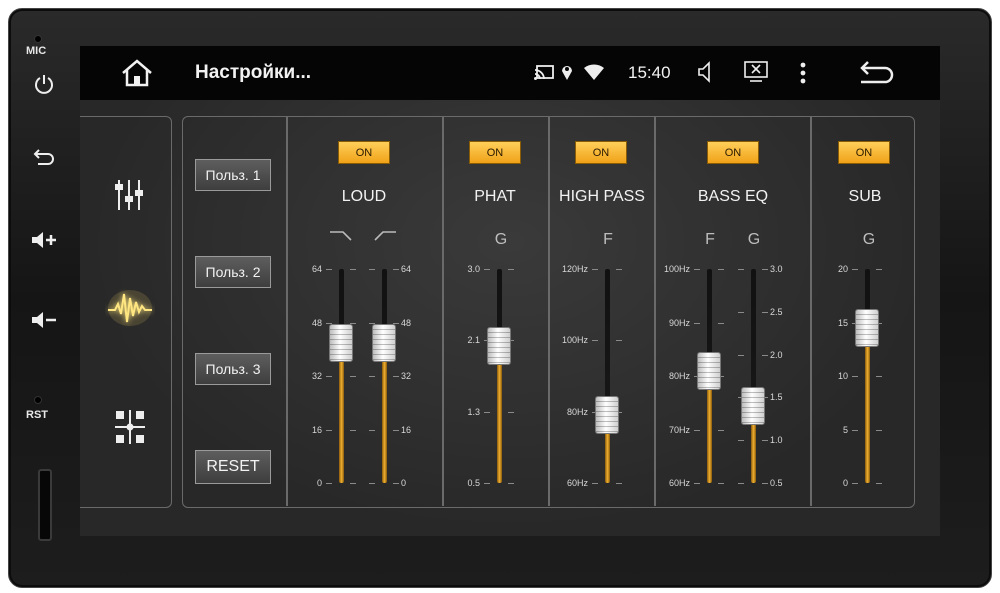 Image resolution: width=1000 pixels, height=593 pixels. I want to click on sub-gain-tick-label: 20, so click(842, 269).